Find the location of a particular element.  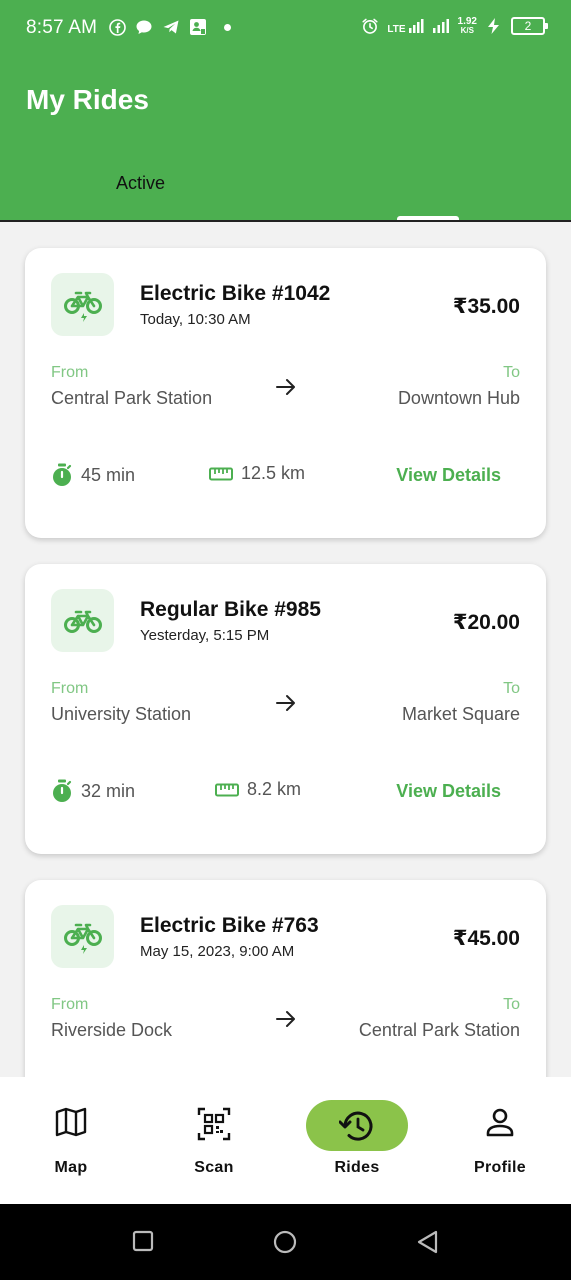

ride-price: ₹35.00 is located at coordinates (486, 306).